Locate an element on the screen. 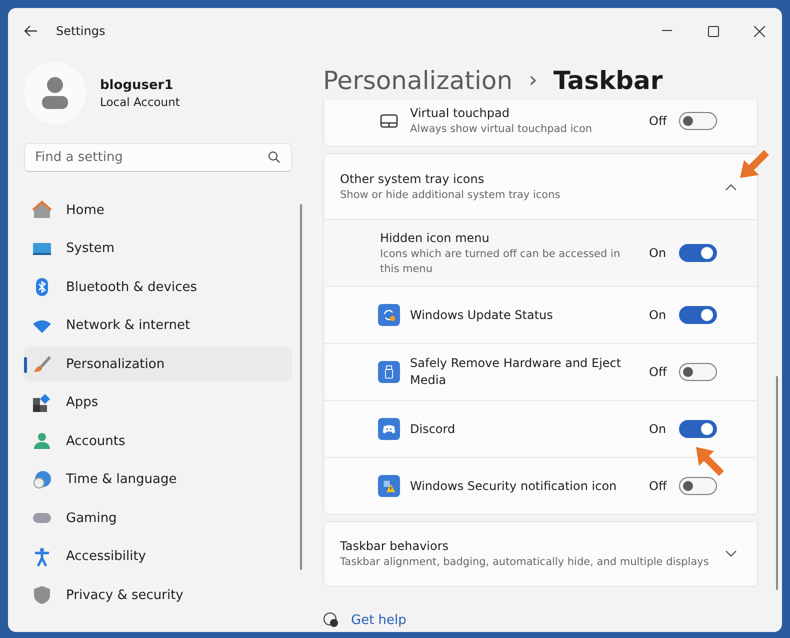 The width and height of the screenshot is (790, 638). refresh-icon is located at coordinates (389, 315).